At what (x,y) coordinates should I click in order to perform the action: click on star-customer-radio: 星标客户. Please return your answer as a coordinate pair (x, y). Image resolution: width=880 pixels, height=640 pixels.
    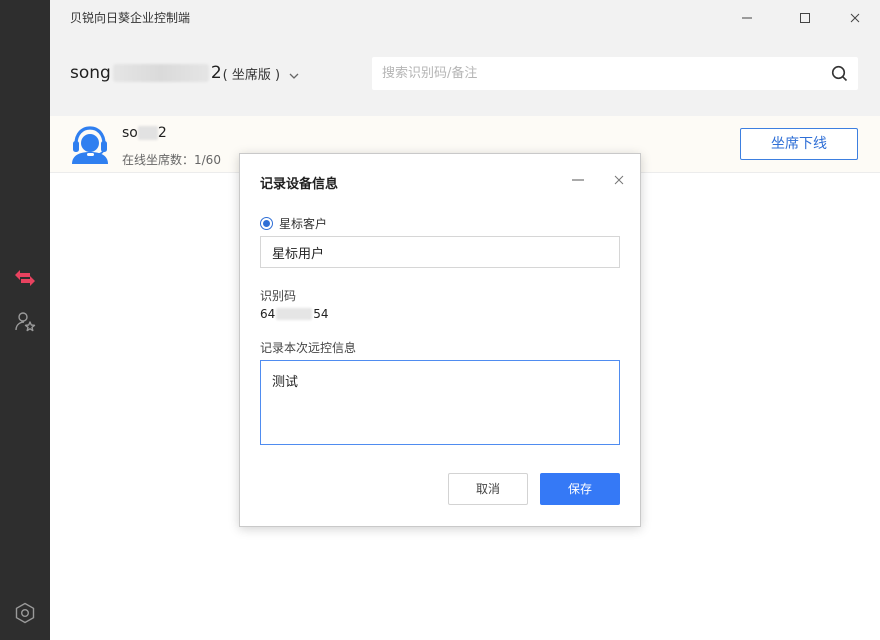
    Looking at the image, I should click on (293, 223).